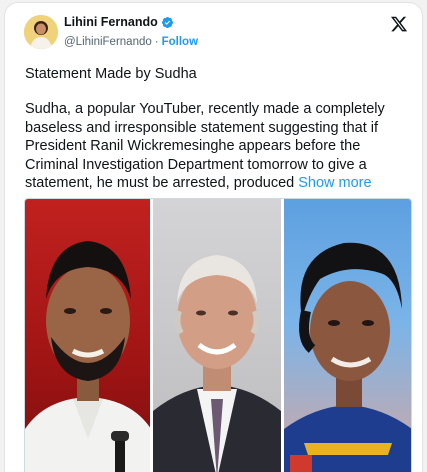  I want to click on post-title: Statement Made by Sudha, so click(111, 74).